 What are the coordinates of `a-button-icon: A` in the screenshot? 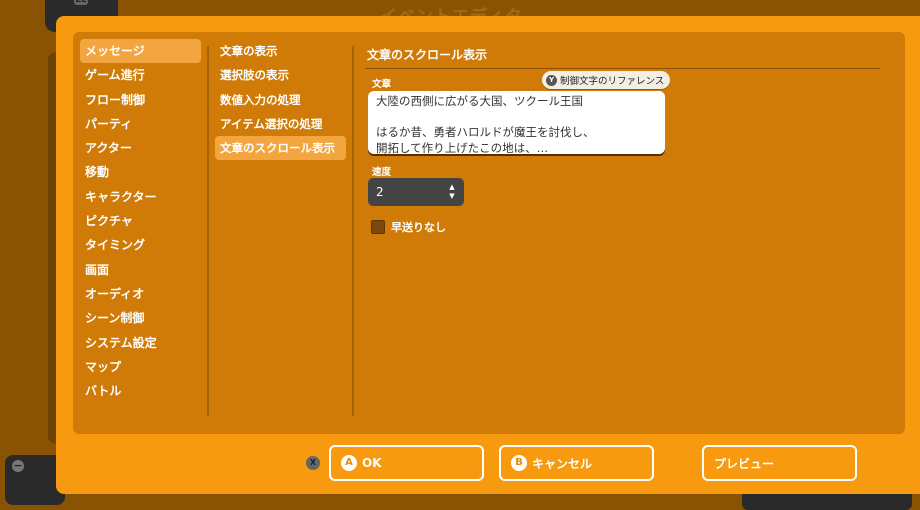 It's located at (349, 463).